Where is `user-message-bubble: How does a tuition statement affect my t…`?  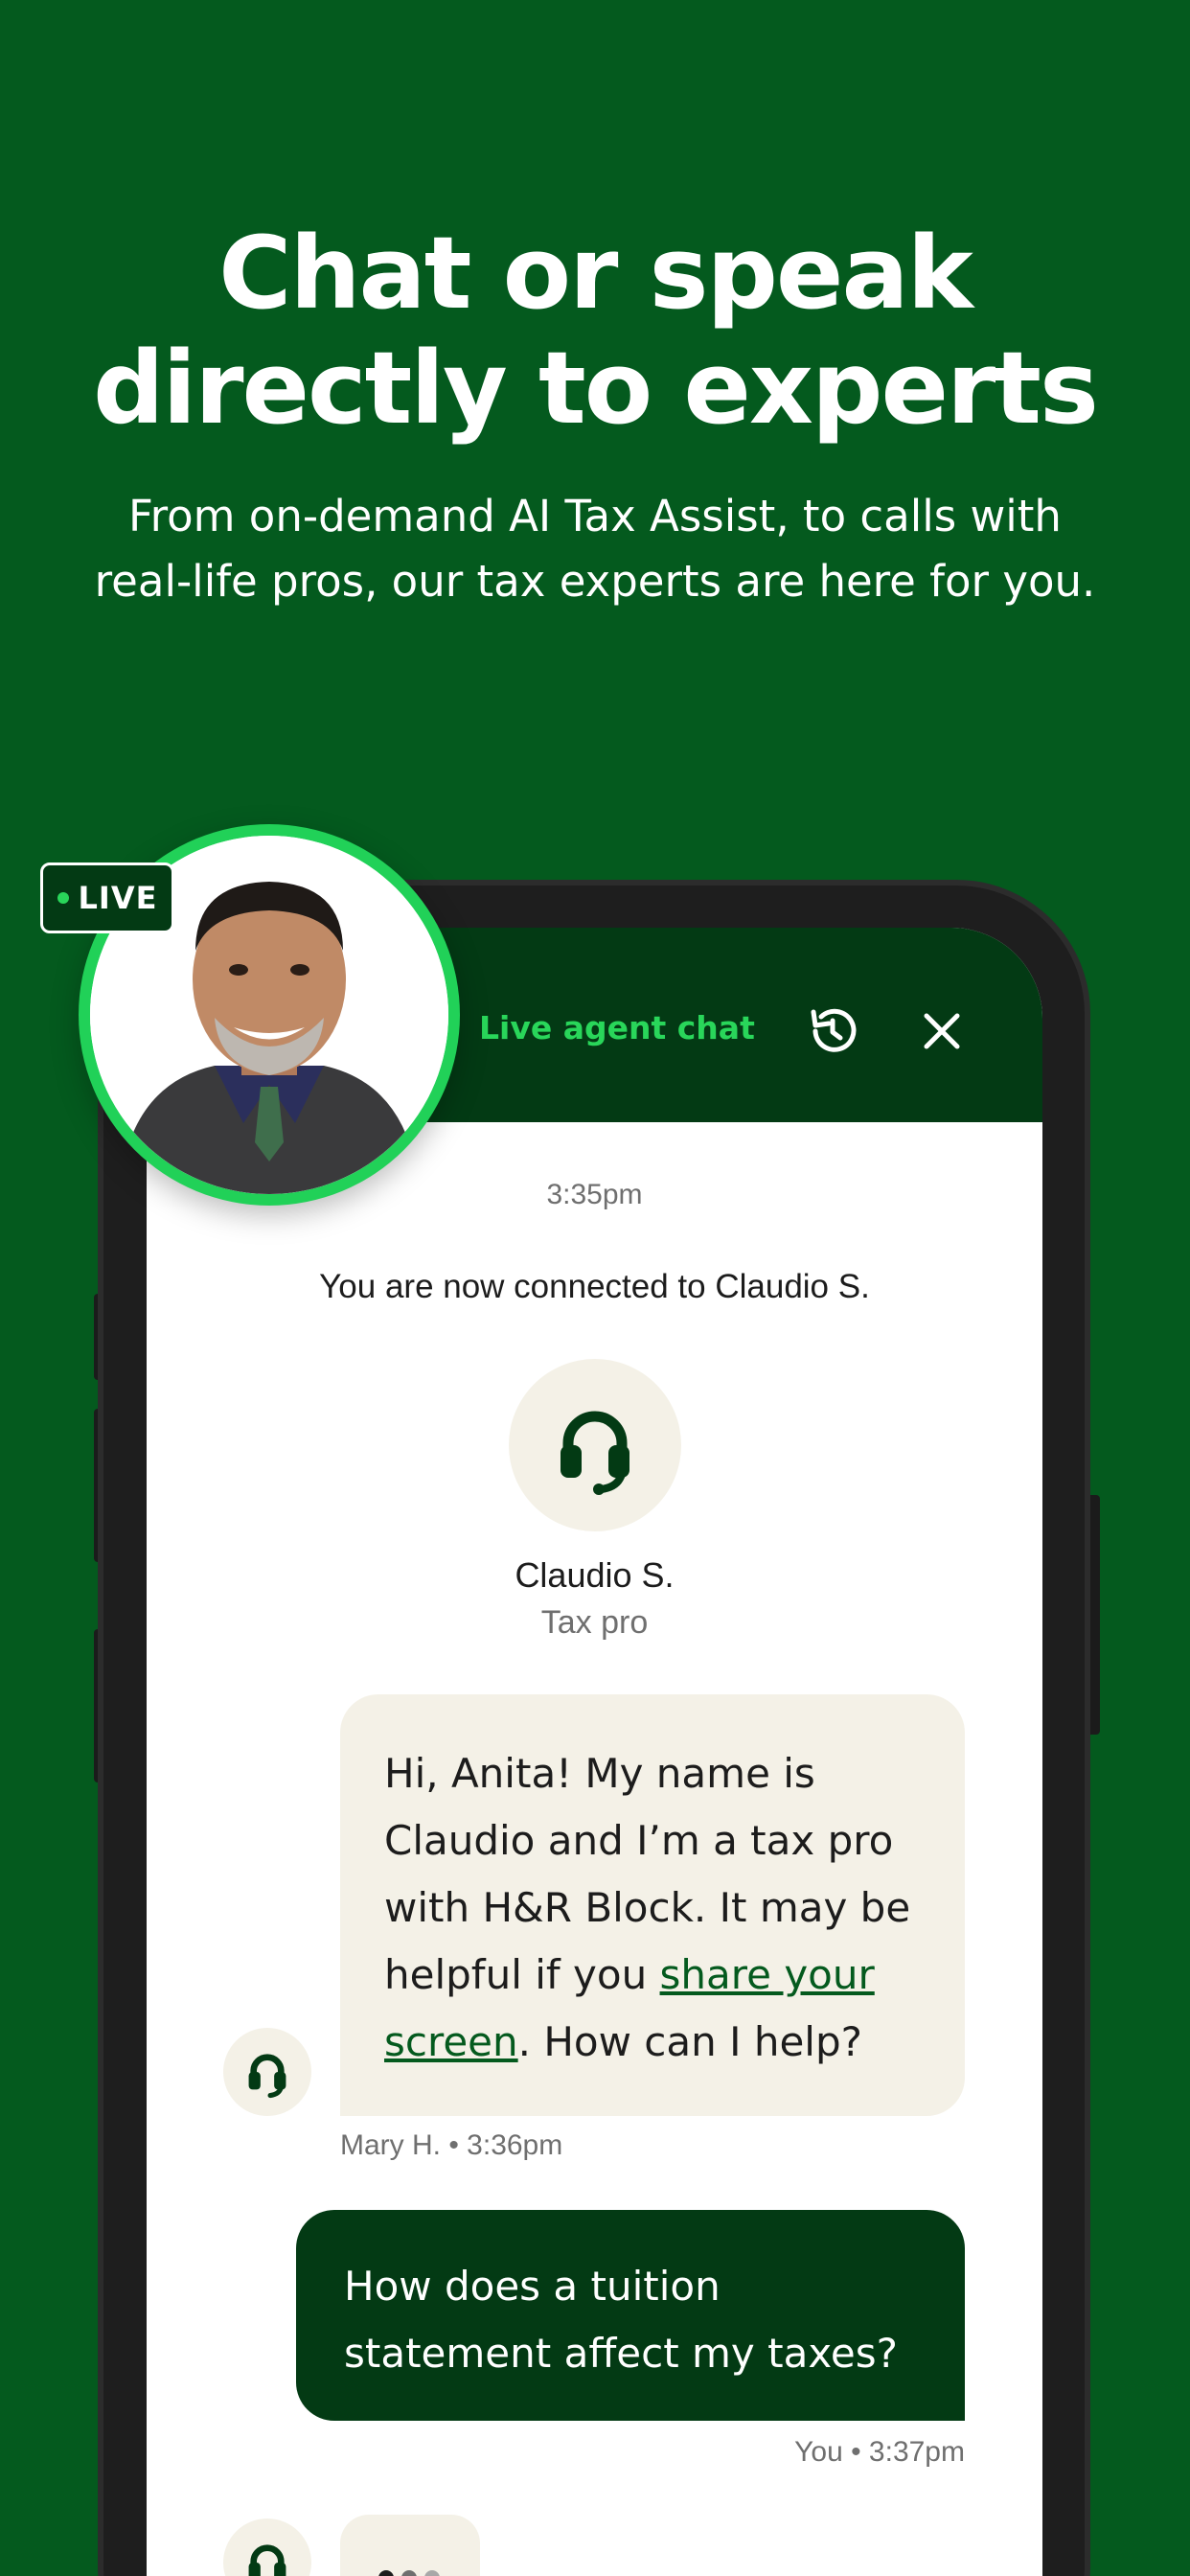 user-message-bubble: How does a tuition statement affect my t… is located at coordinates (631, 2315).